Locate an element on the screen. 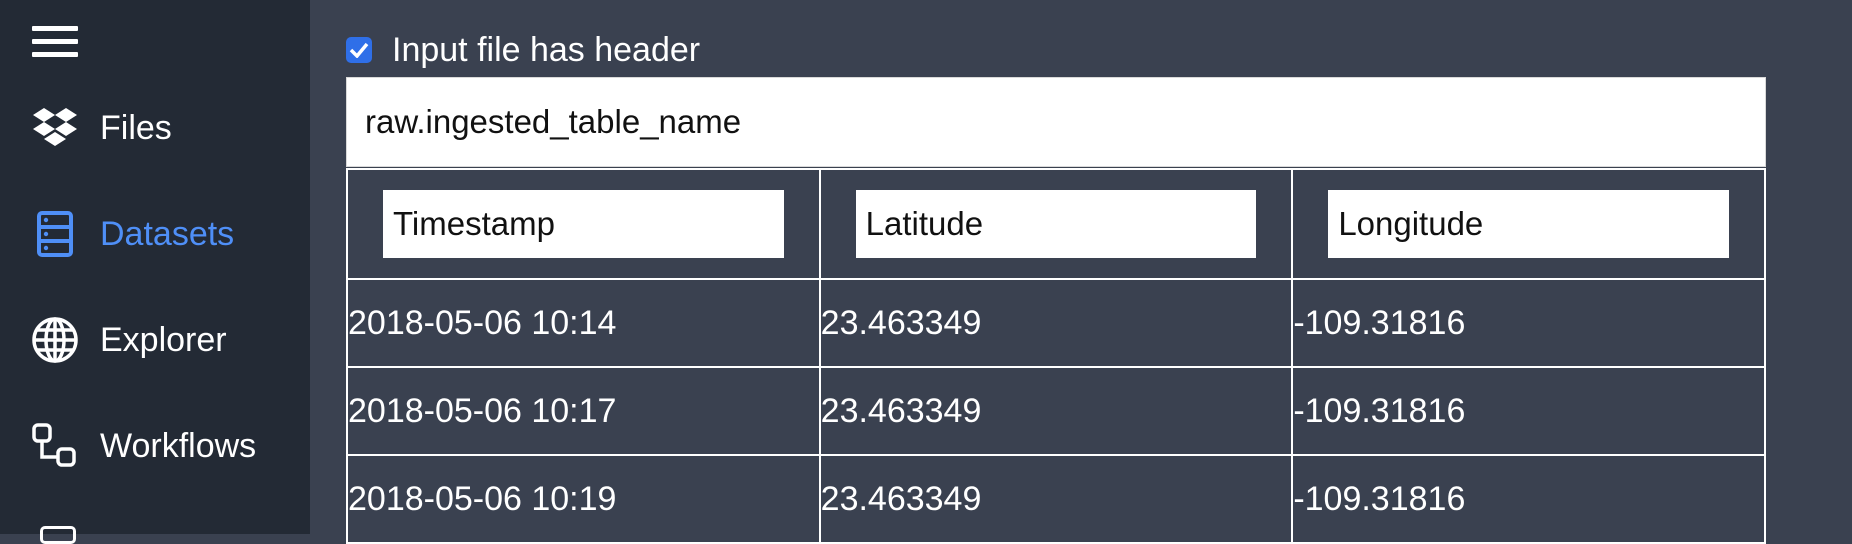 The height and width of the screenshot is (544, 1852). table-name-input: raw.ingested_table_name is located at coordinates (1056, 122).